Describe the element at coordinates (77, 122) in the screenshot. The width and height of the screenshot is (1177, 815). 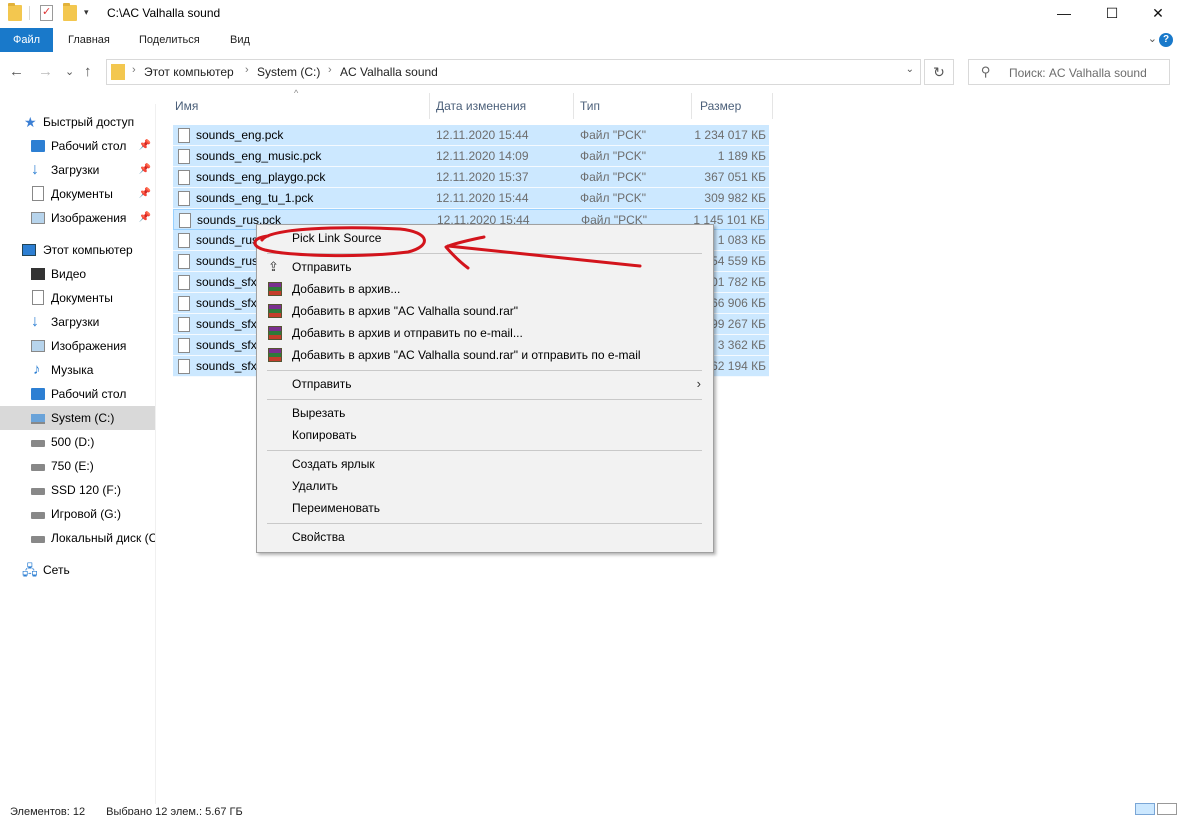
I see `sidebar-item-quick-access: ★ Быстрый доступ` at that location.